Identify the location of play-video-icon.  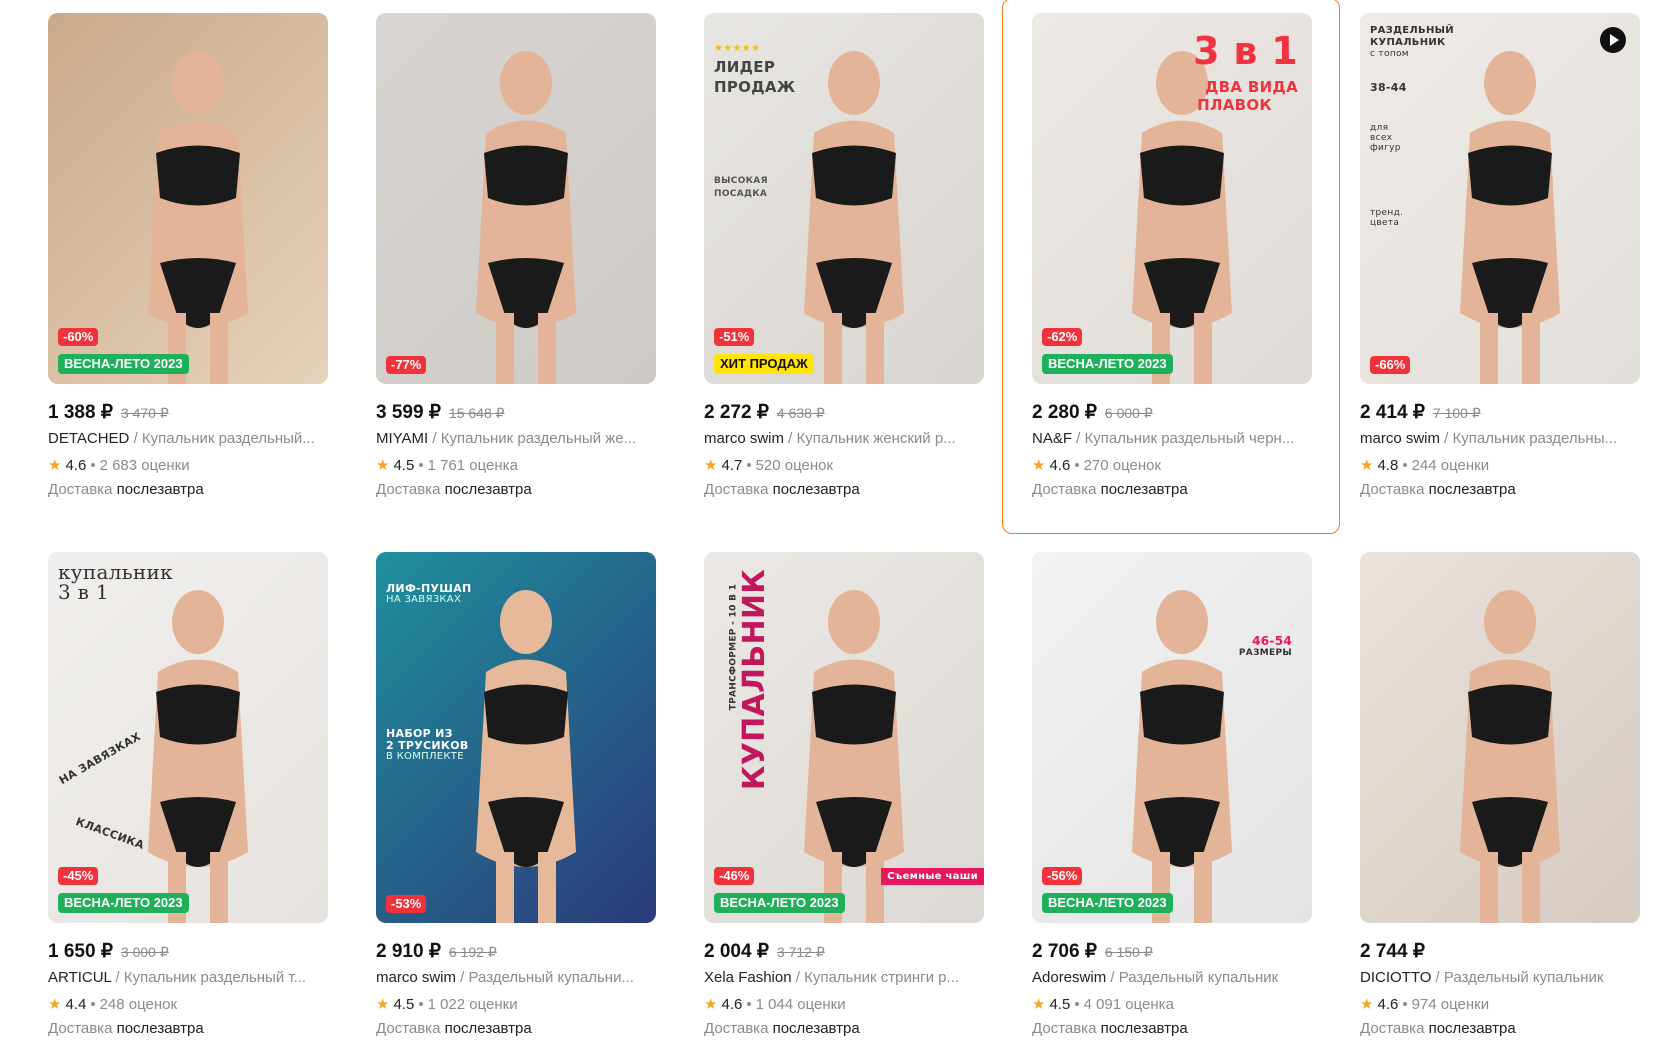
(1613, 40).